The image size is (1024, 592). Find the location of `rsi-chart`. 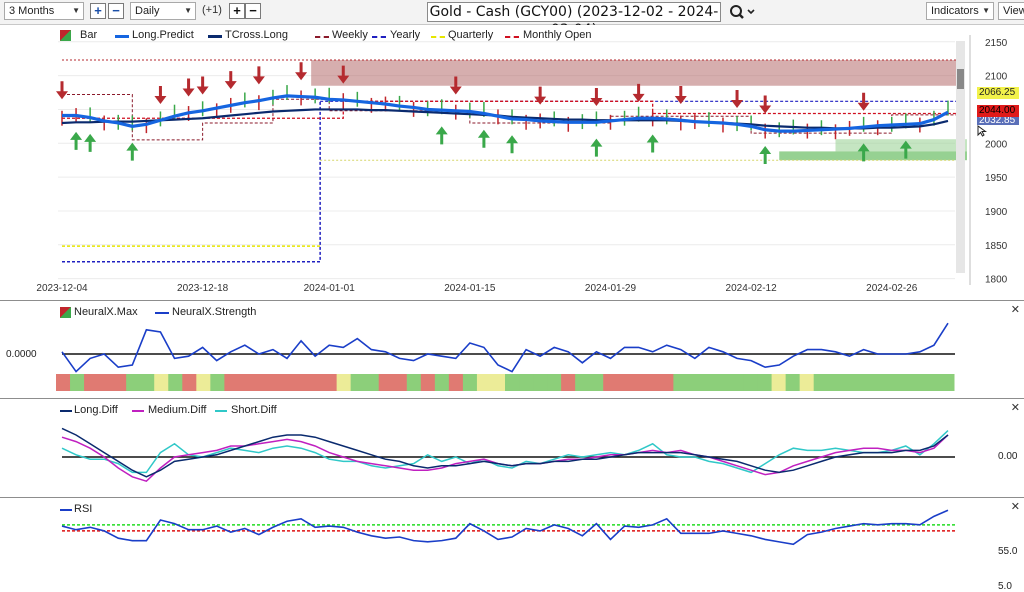

rsi-chart is located at coordinates (508, 527).